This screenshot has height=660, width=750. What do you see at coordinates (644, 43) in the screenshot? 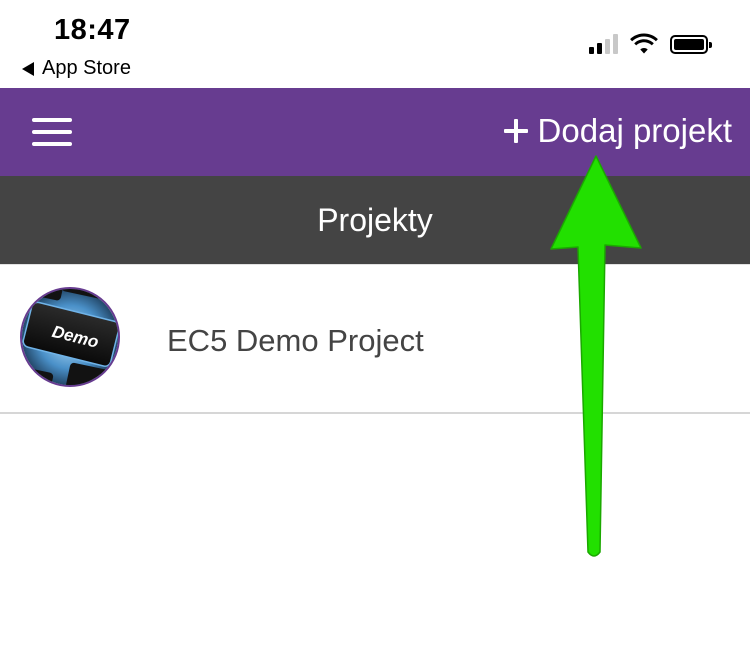
I see `wifi-icon` at bounding box center [644, 43].